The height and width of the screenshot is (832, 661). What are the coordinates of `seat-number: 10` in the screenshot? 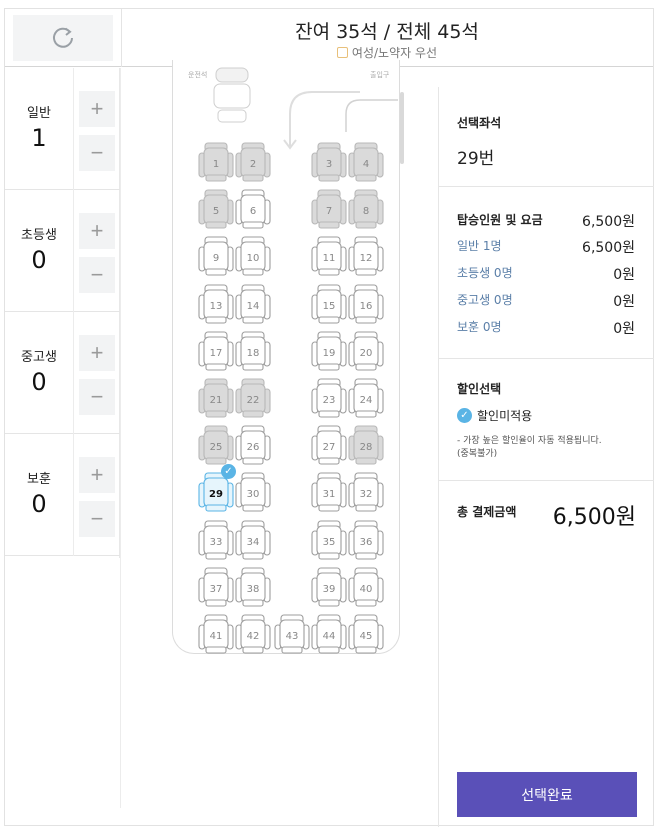 It's located at (253, 258).